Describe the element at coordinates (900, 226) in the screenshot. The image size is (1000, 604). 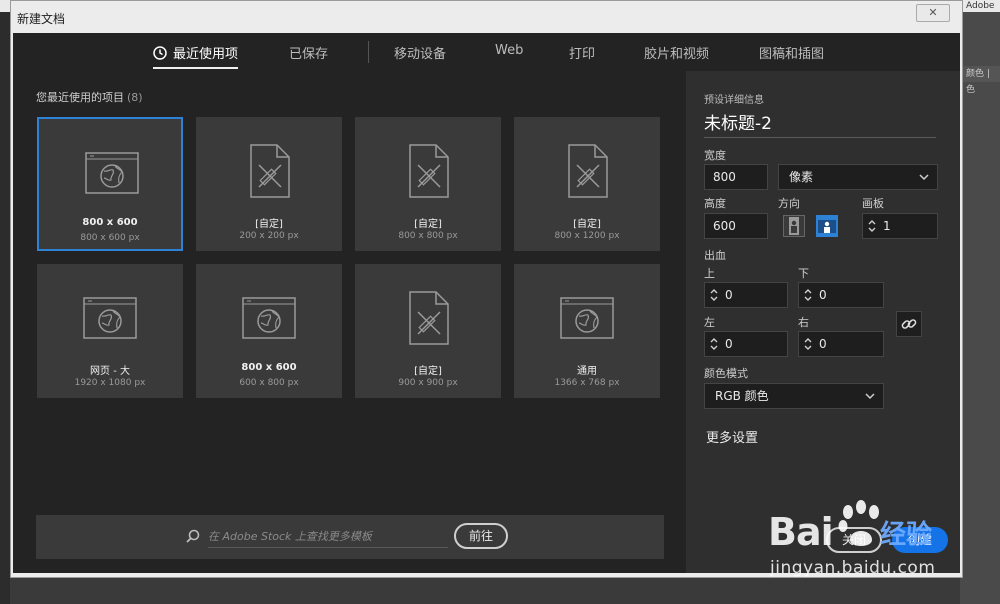
I see `artboards-stepper: 1` at that location.